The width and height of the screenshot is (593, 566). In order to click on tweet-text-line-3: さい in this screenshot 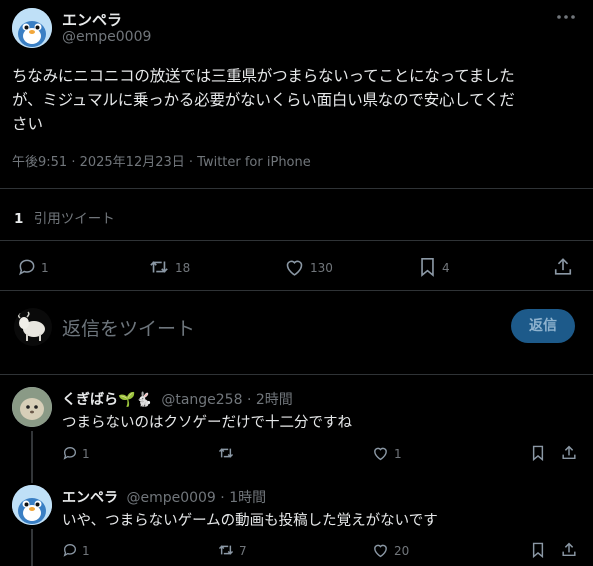, I will do `click(28, 124)`.